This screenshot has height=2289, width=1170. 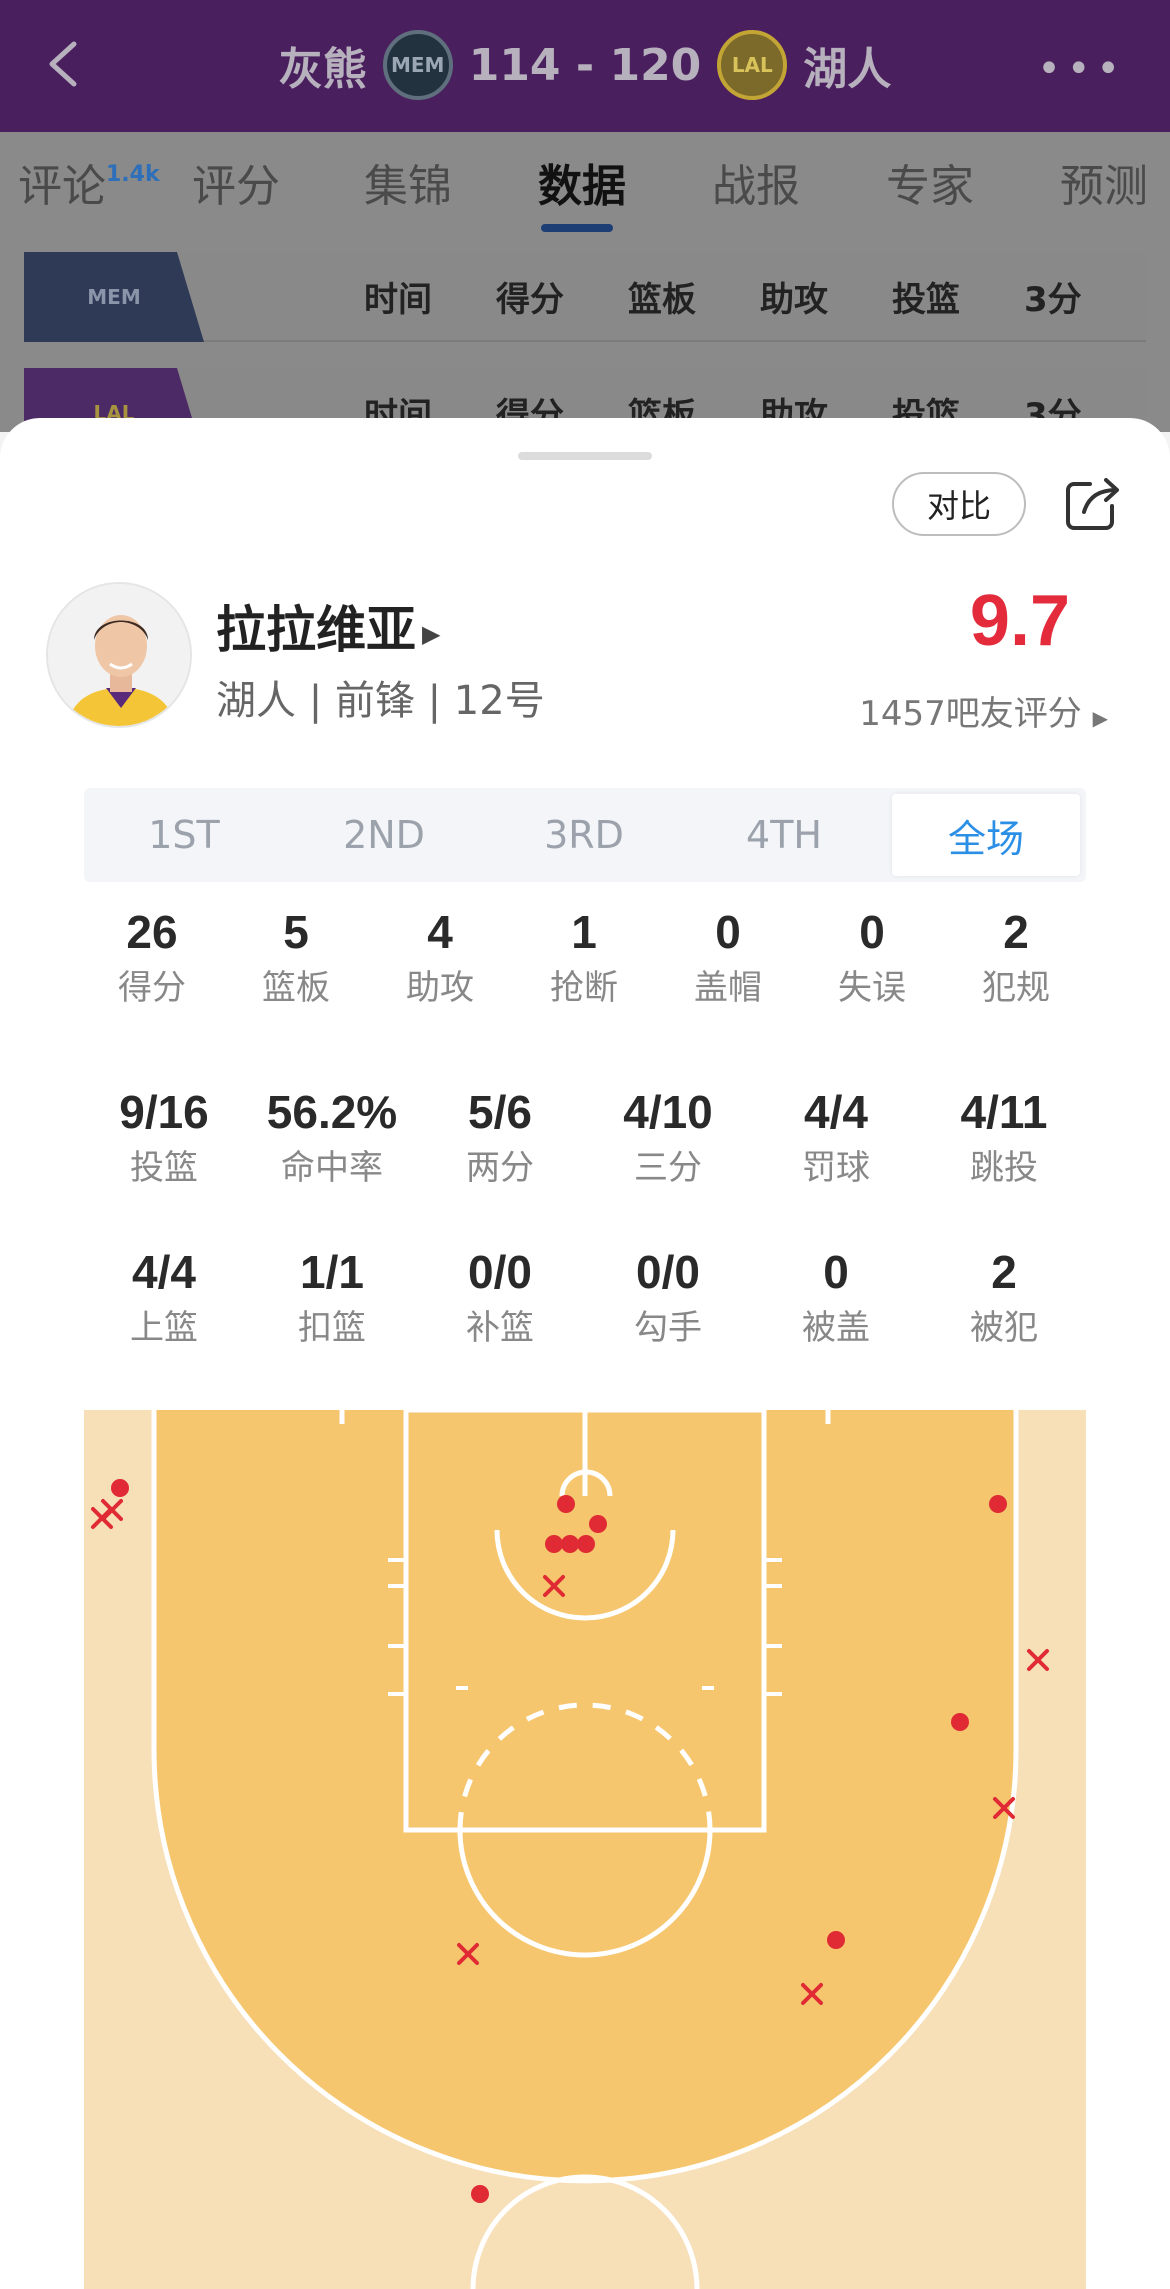 I want to click on stat-fg: 9/16 投篮, so click(x=164, y=1137).